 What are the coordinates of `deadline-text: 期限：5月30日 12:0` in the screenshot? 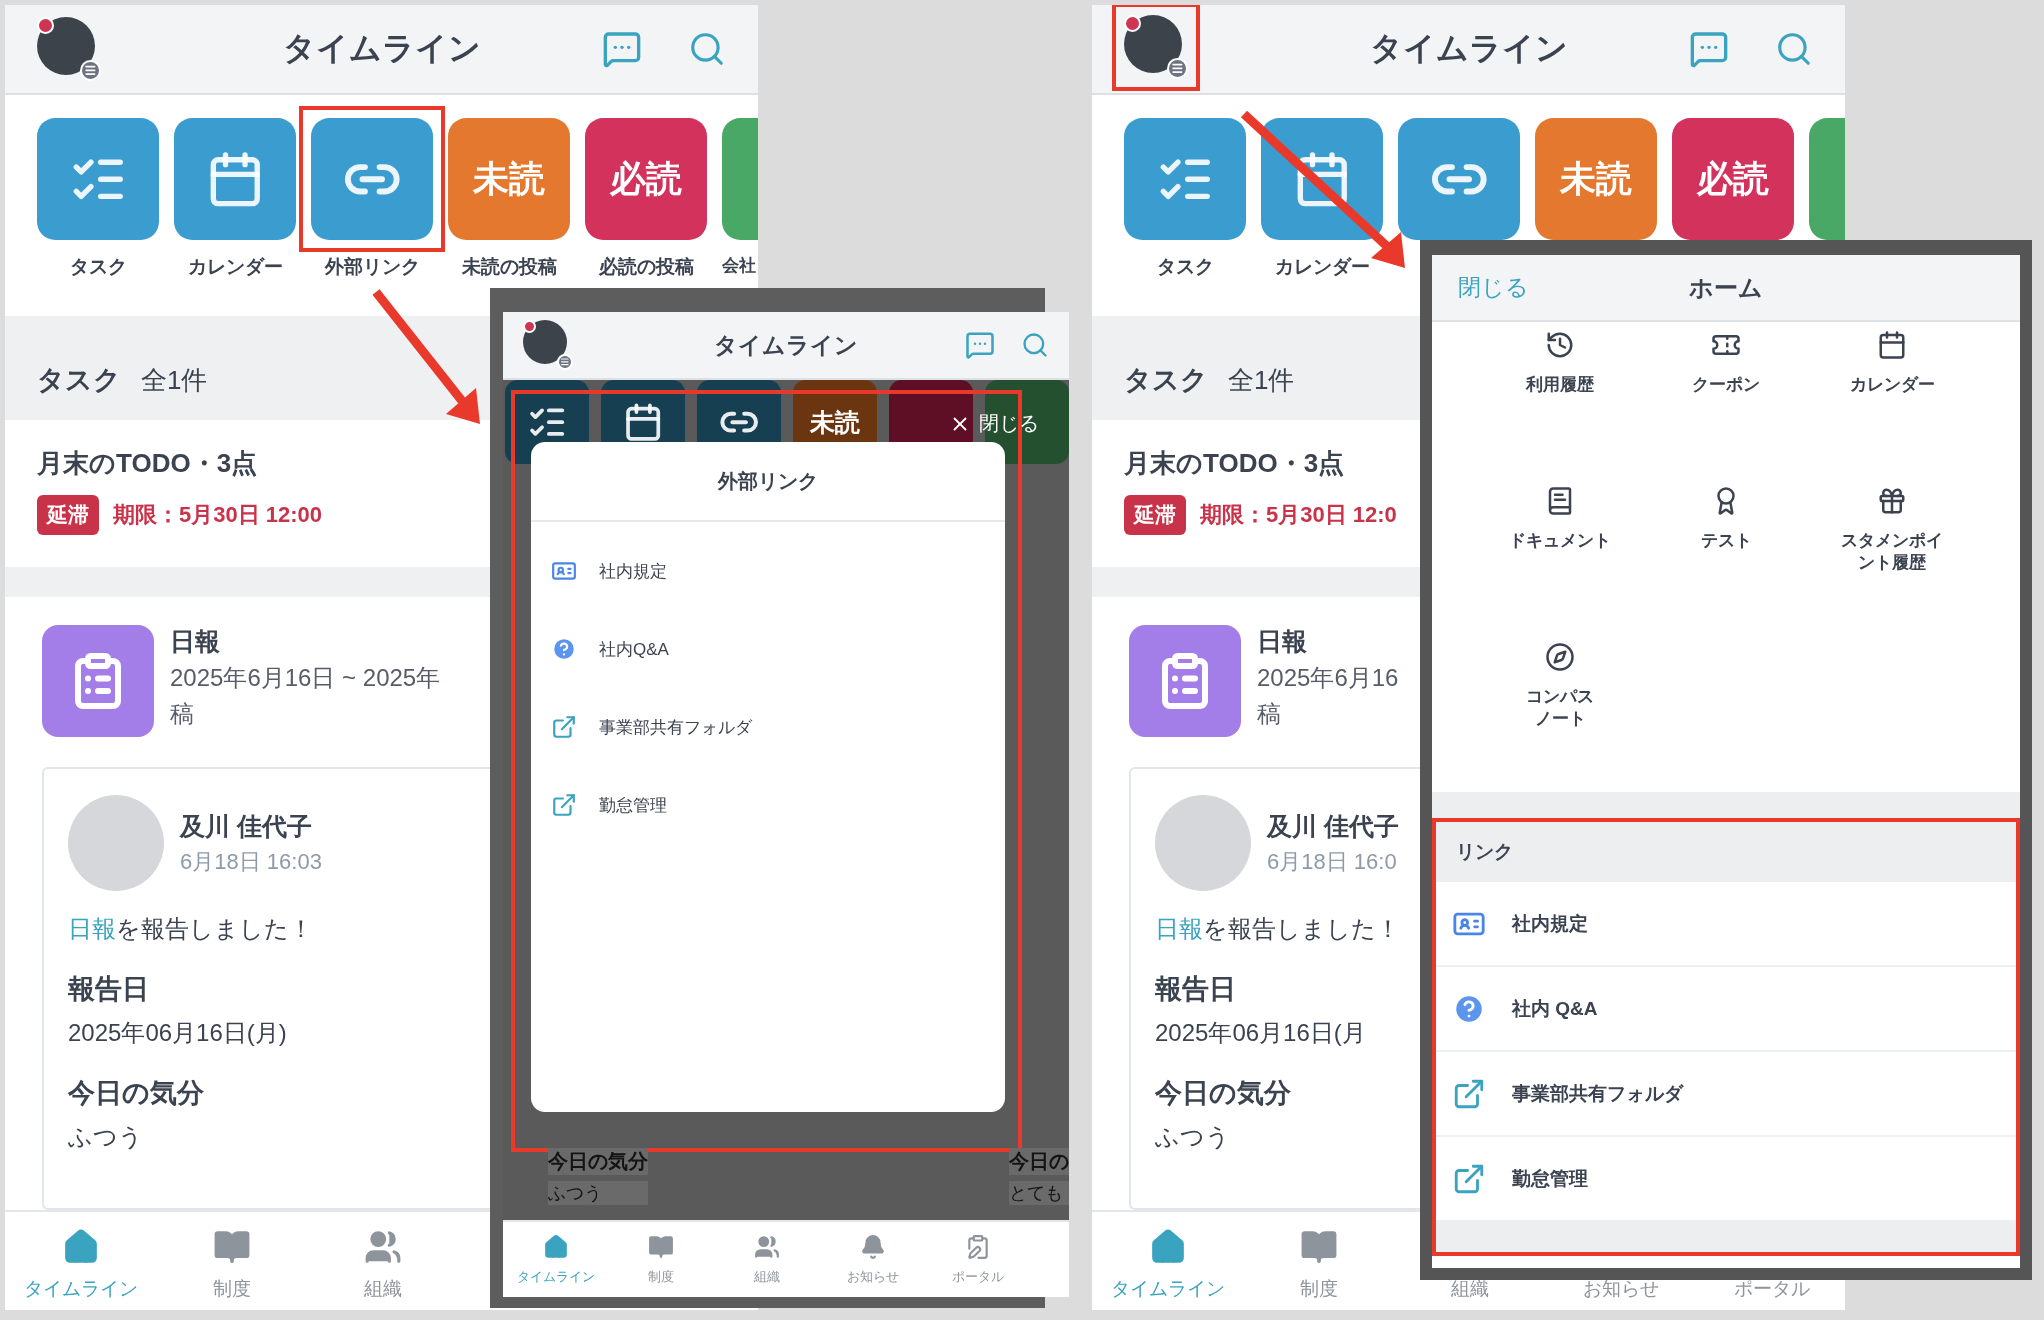 It's located at (1298, 515).